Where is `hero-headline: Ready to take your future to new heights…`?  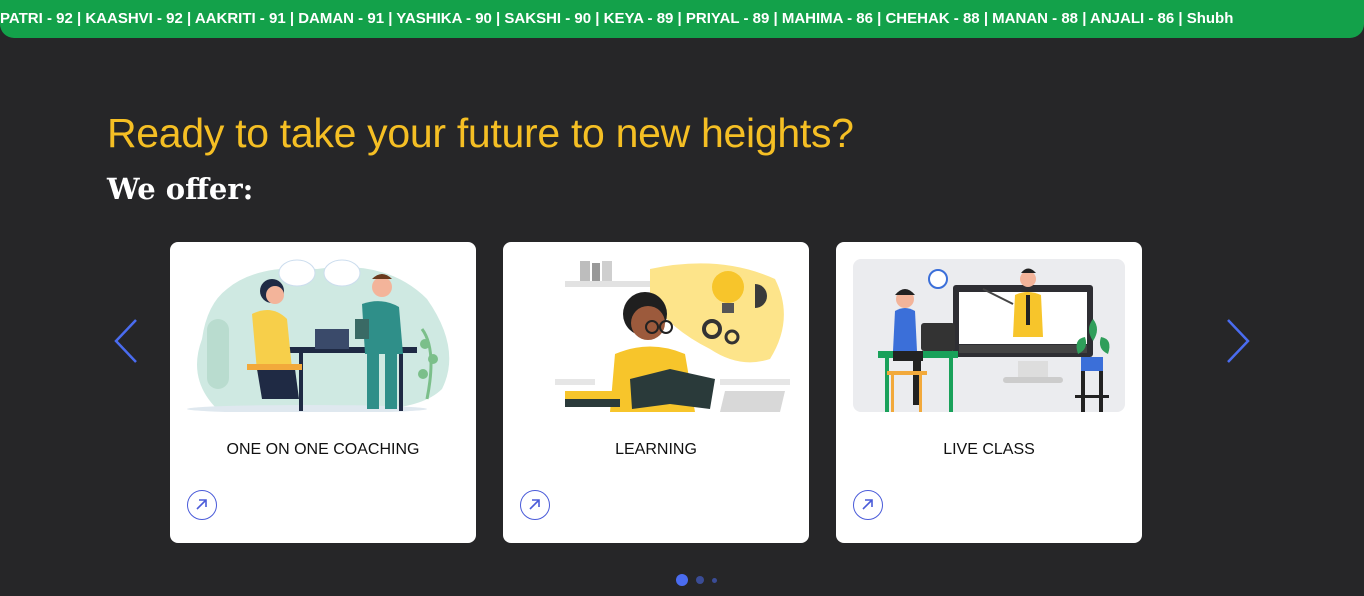 hero-headline: Ready to take your future to new heights… is located at coordinates (480, 133).